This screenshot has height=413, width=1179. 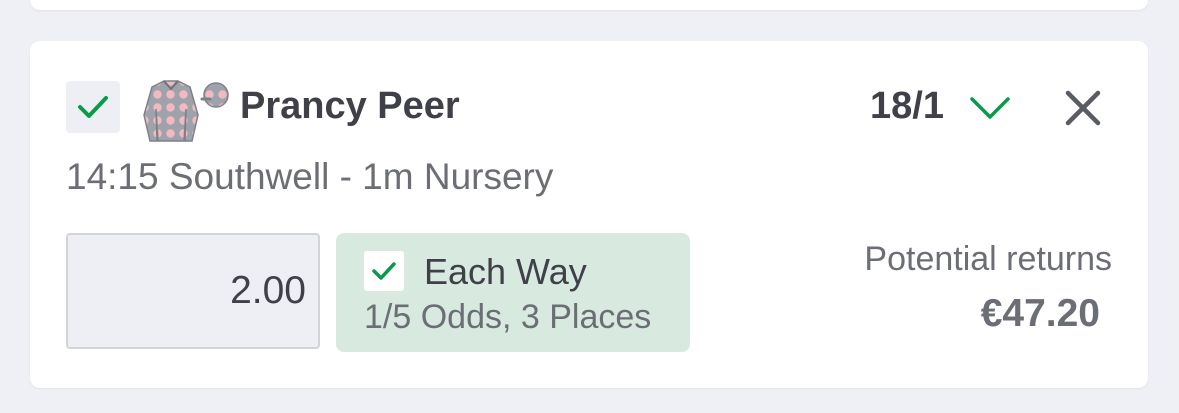 I want to click on selection-checkbox, so click(x=93, y=107).